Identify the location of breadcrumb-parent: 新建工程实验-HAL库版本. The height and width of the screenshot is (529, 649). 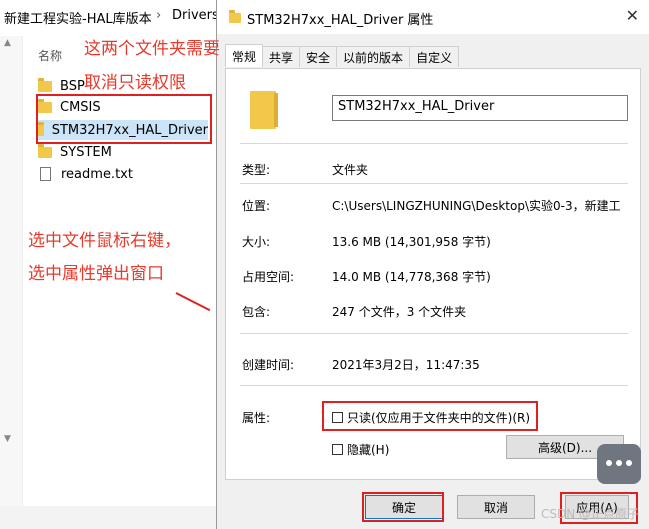
(78, 19).